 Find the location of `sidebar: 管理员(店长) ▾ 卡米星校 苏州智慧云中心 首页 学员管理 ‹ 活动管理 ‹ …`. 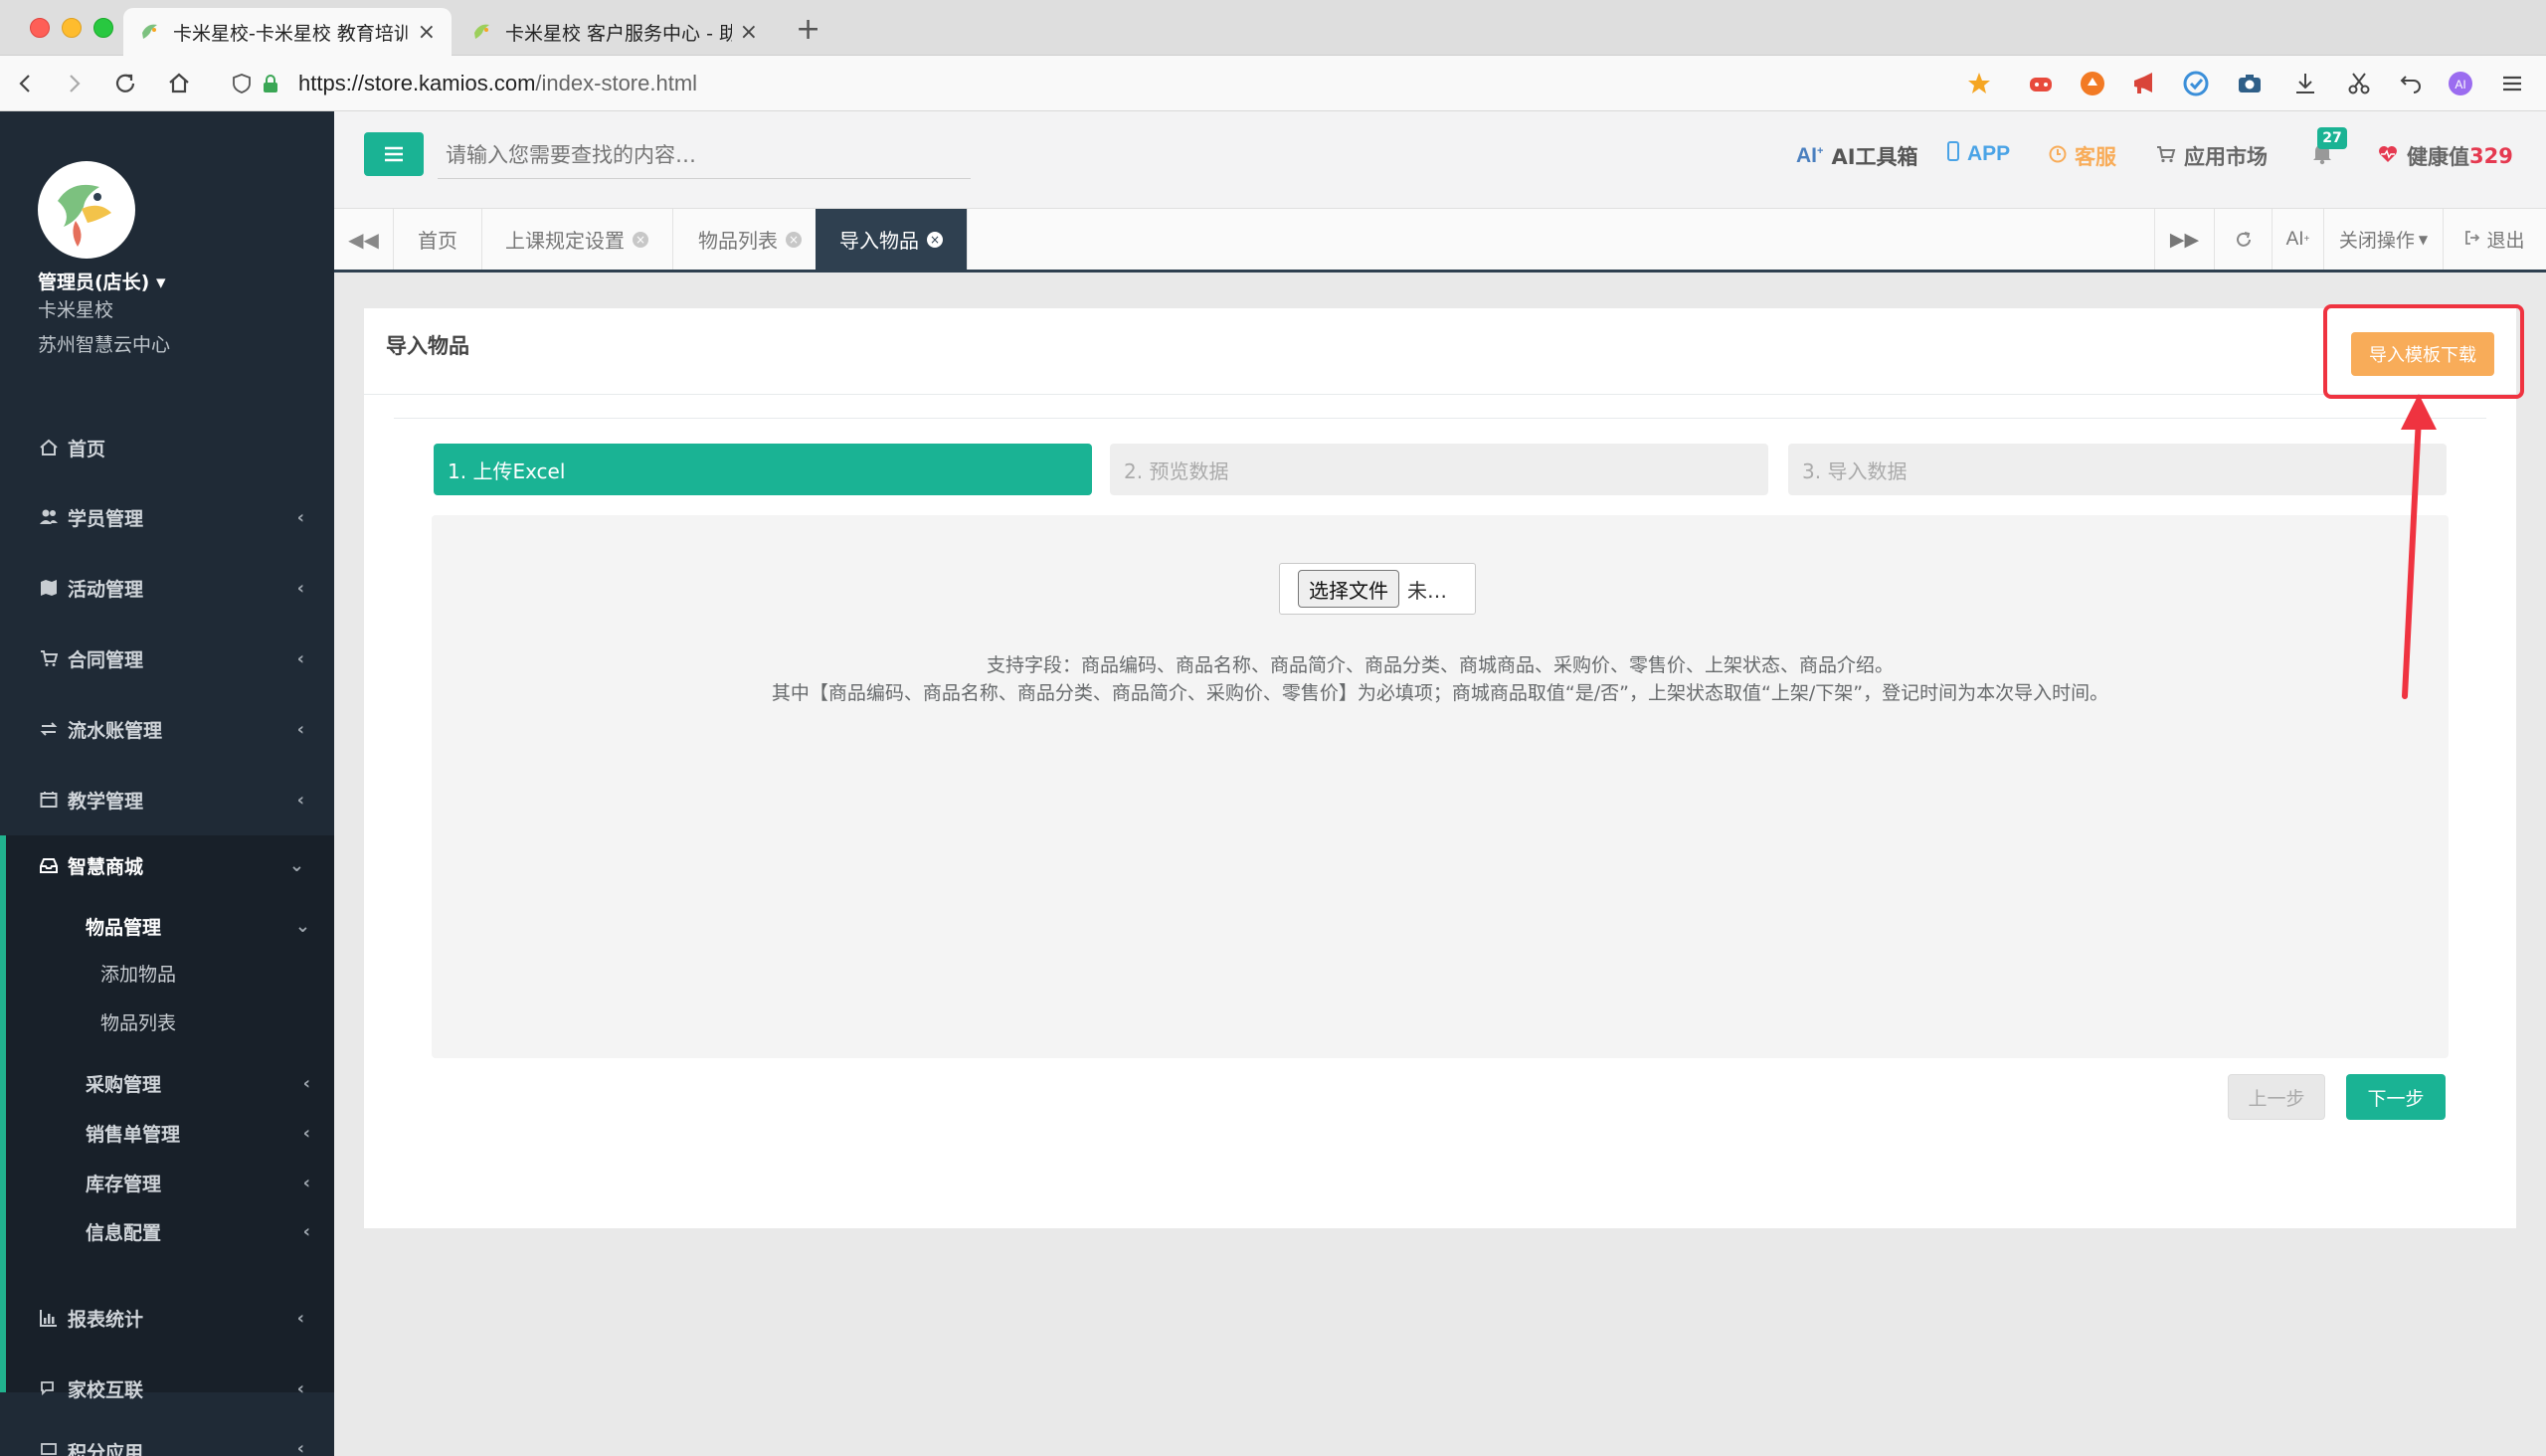

sidebar: 管理员(店长) ▾ 卡米星校 苏州智慧云中心 首页 学员管理 ‹ 活动管理 ‹ … is located at coordinates (167, 783).